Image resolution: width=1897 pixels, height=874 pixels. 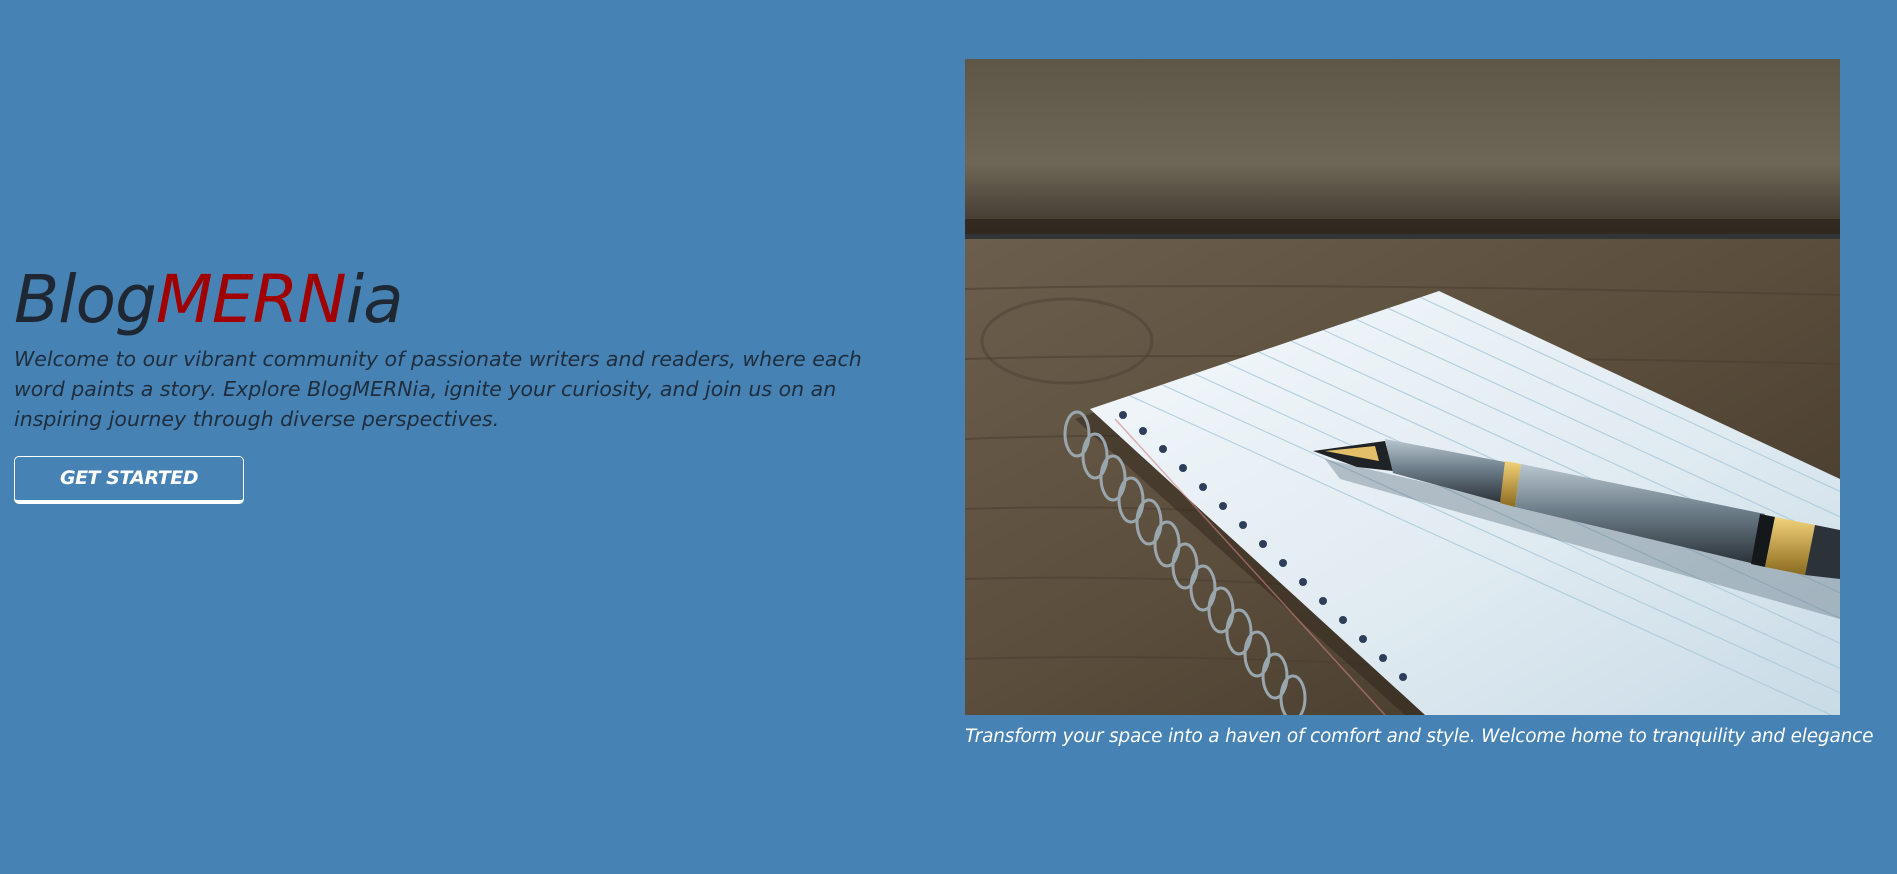 What do you see at coordinates (251, 299) in the screenshot?
I see `brand-highlight: MERN` at bounding box center [251, 299].